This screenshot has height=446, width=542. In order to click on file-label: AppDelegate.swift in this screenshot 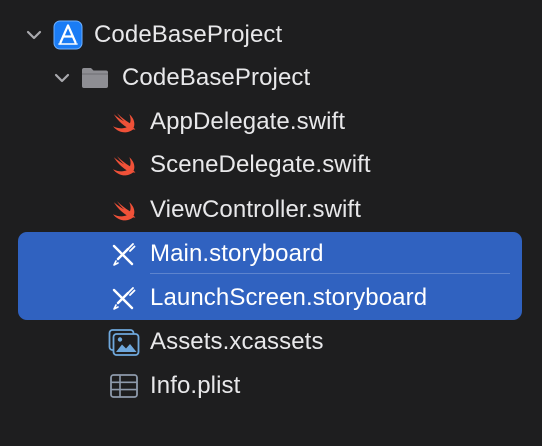, I will do `click(248, 121)`.